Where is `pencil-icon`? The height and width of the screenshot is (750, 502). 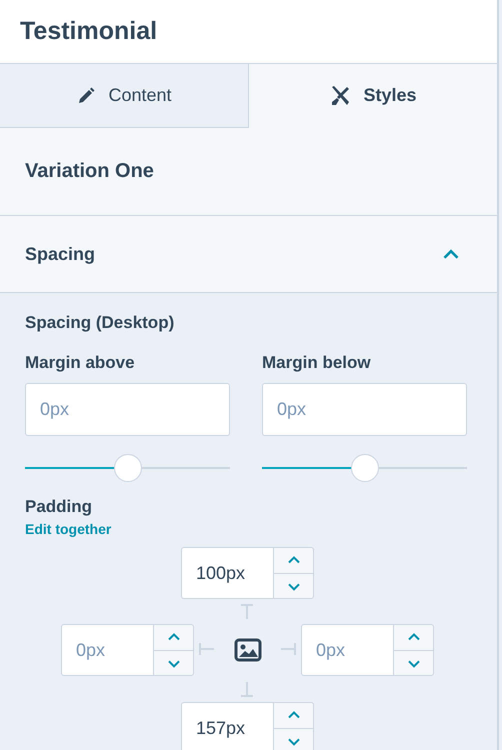 pencil-icon is located at coordinates (86, 96).